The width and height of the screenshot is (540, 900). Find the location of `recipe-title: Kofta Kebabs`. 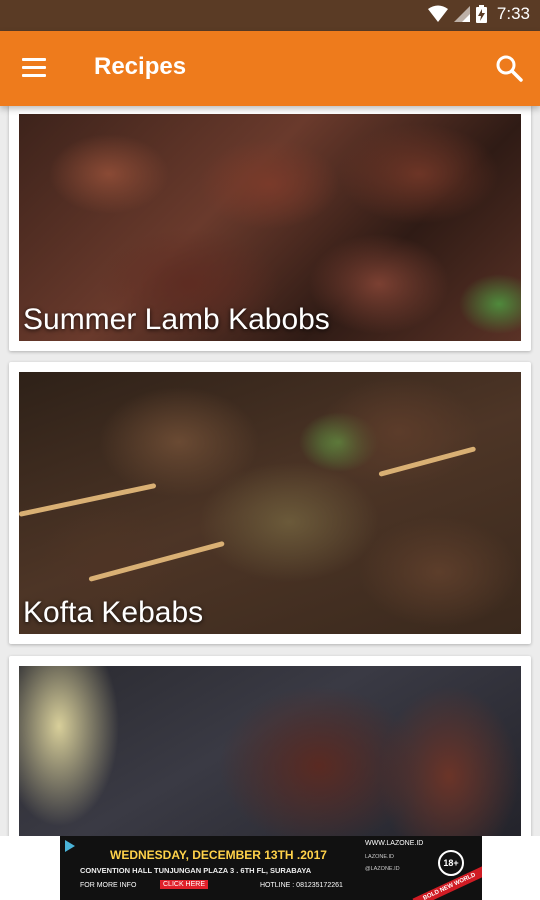

recipe-title: Kofta Kebabs is located at coordinates (113, 612).